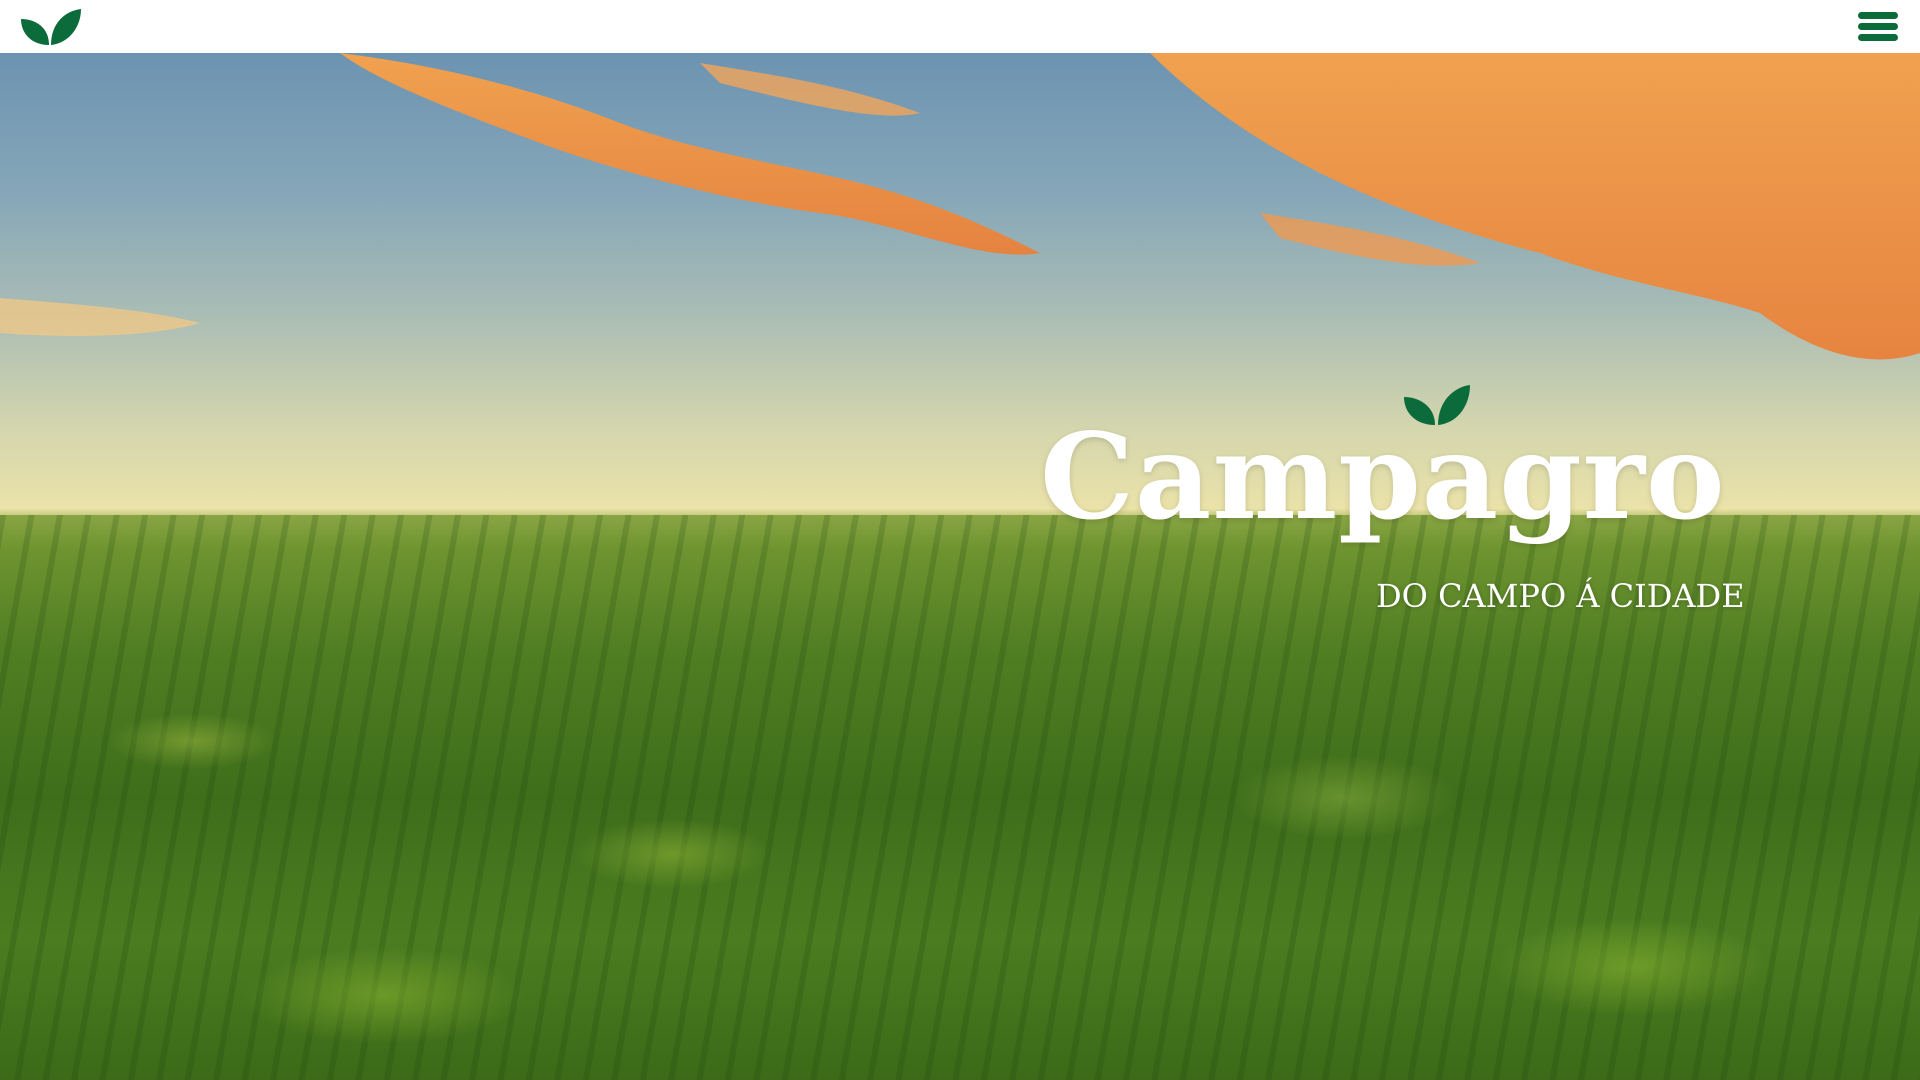 The width and height of the screenshot is (1920, 1080). I want to click on hamburger-menu-icon, so click(1879, 27).